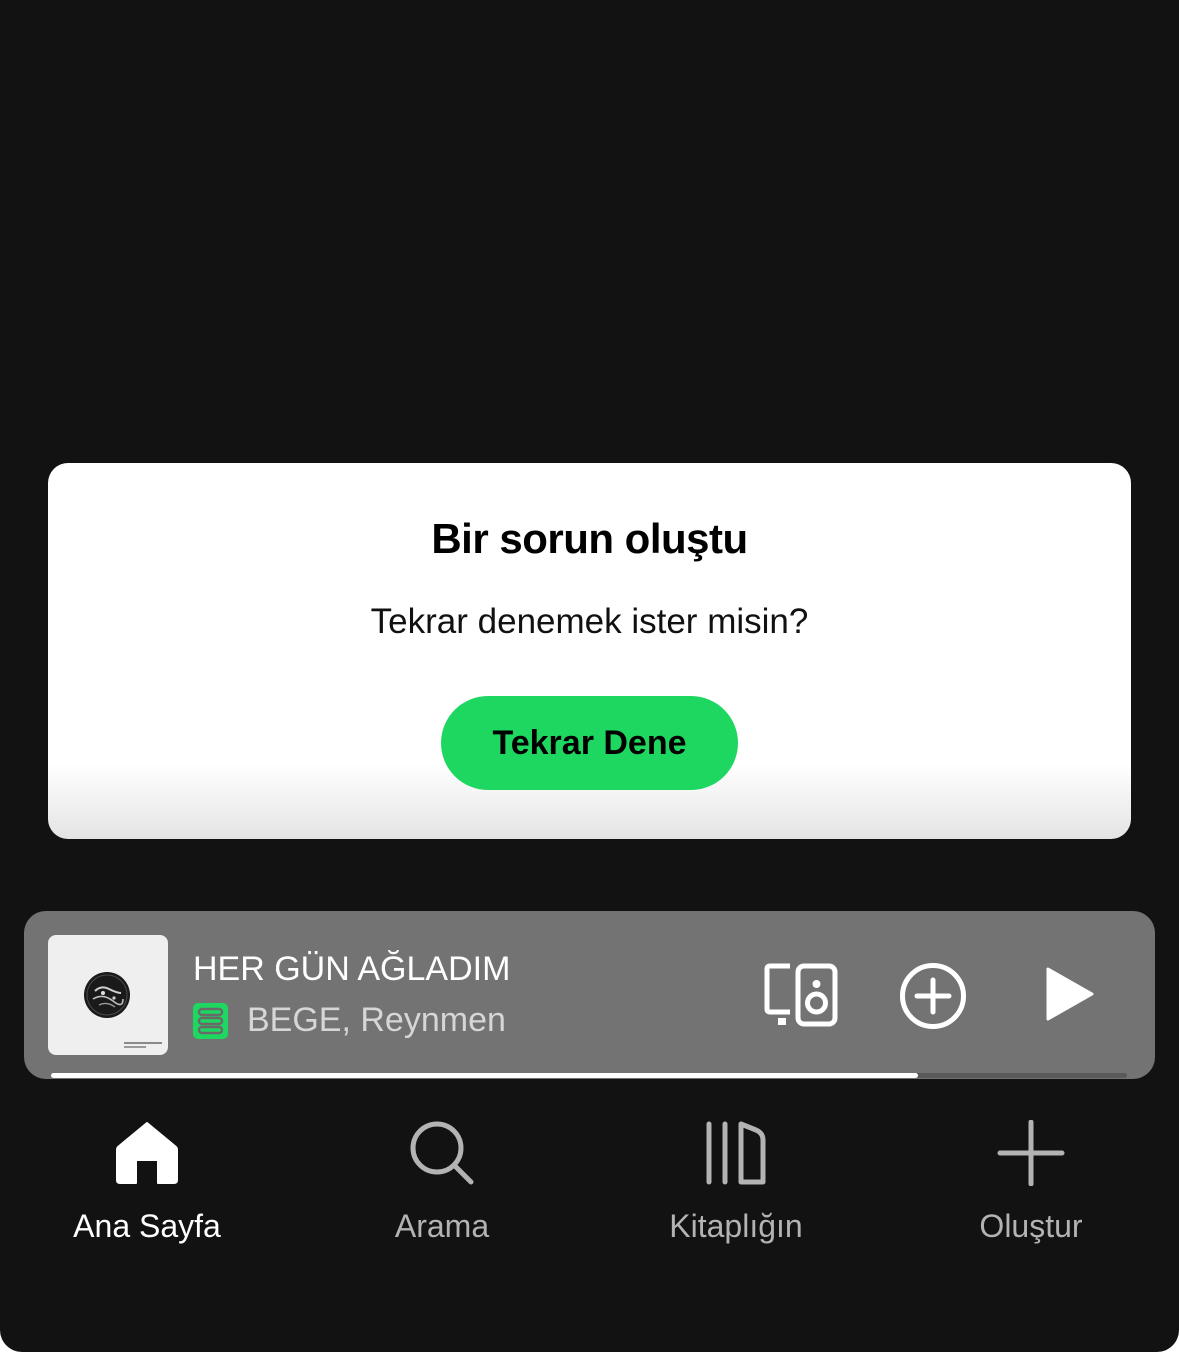 The height and width of the screenshot is (1352, 1179). Describe the element at coordinates (1031, 1226) in the screenshot. I see `nav-label-create: Oluştur` at that location.